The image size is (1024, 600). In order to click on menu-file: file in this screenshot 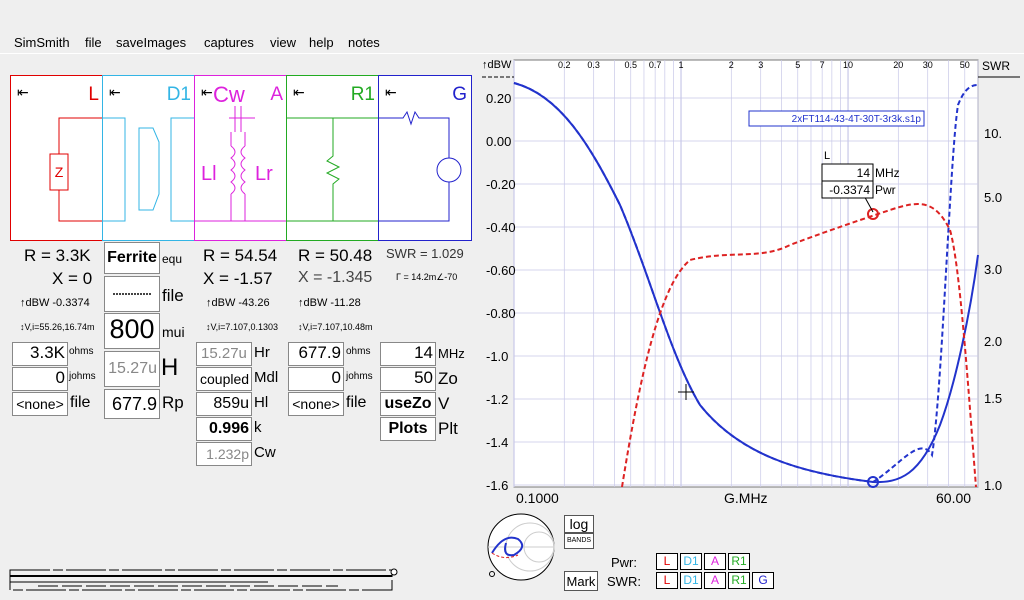, I will do `click(93, 42)`.